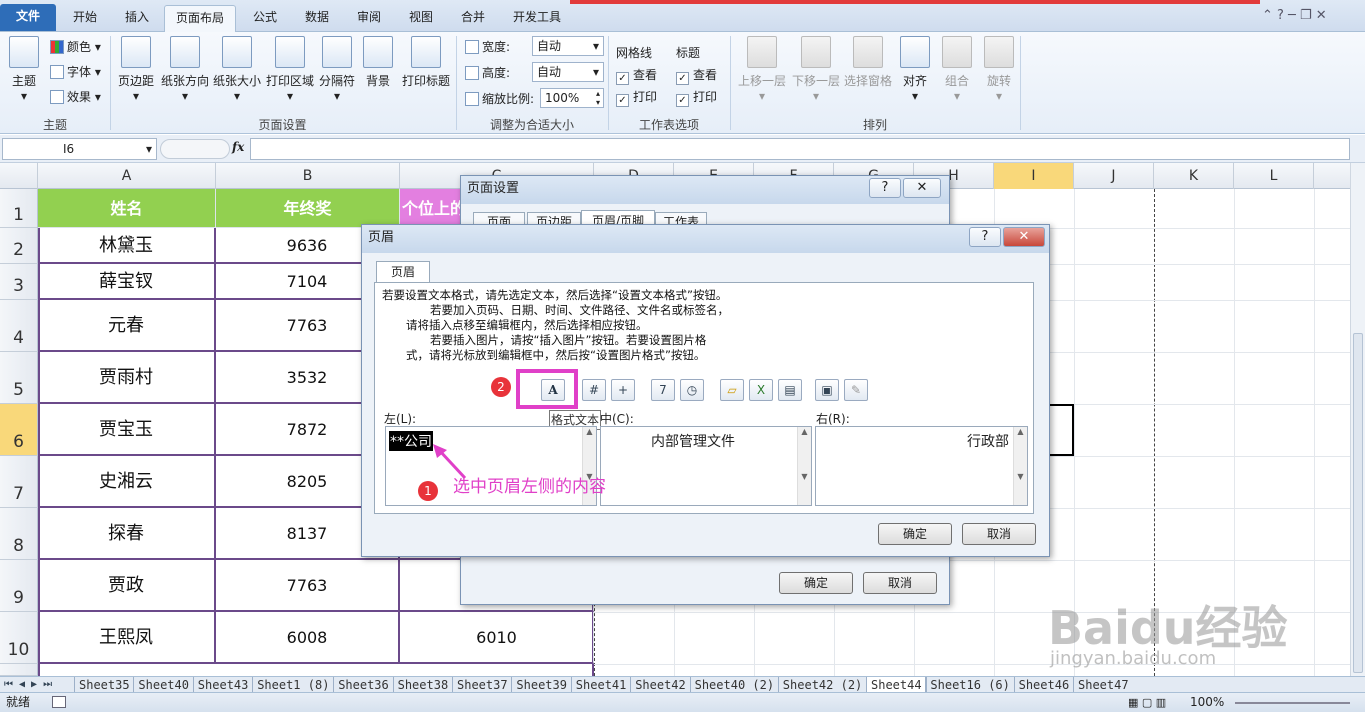 The width and height of the screenshot is (1365, 712). What do you see at coordinates (19, 430) in the screenshot?
I see `row-header-selected: 6` at bounding box center [19, 430].